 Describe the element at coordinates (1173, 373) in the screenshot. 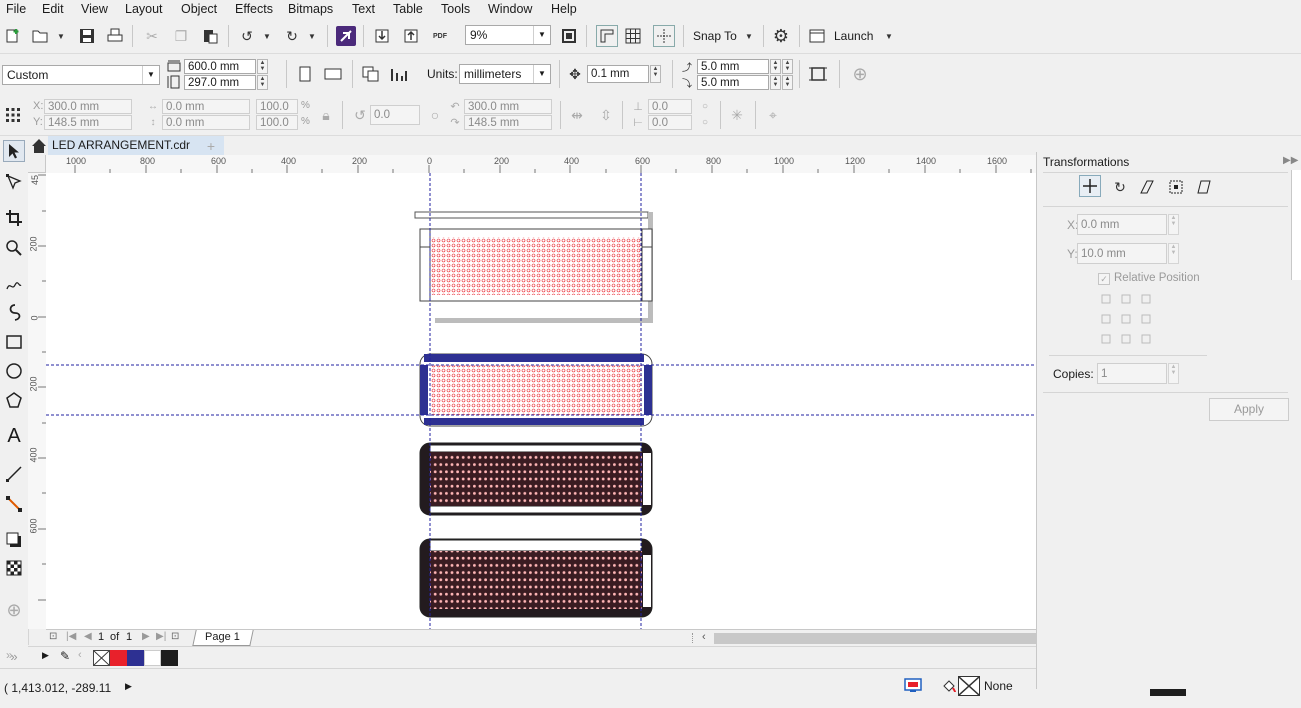

I see `copies-spinner: ▲ ▼` at that location.